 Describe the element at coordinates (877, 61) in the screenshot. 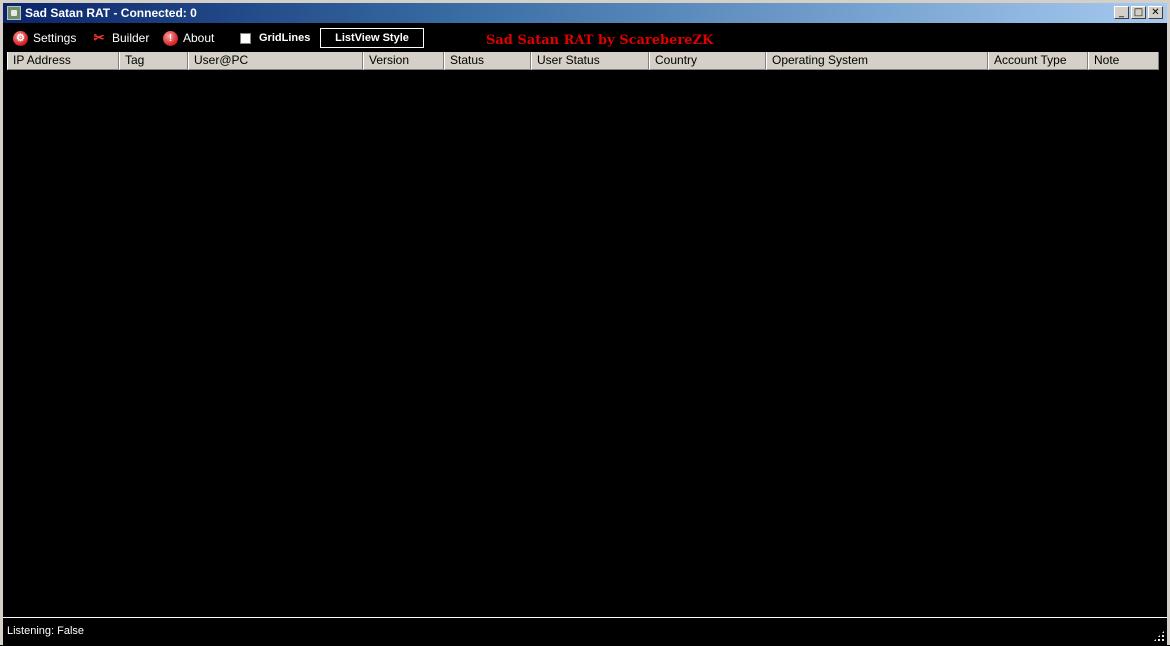

I see `column-header-operating-system: Operating System` at that location.